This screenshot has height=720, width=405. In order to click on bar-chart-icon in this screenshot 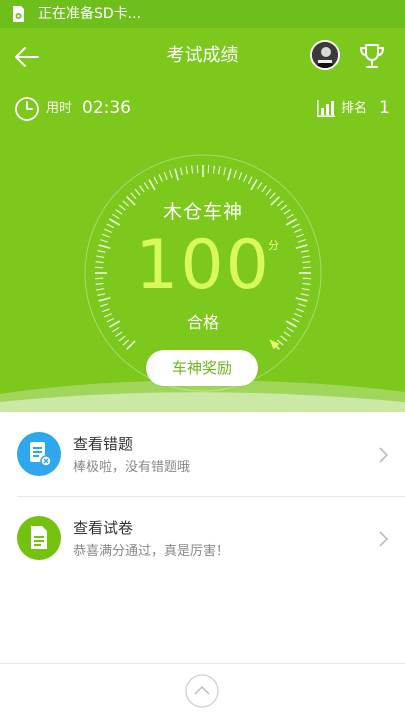, I will do `click(326, 108)`.